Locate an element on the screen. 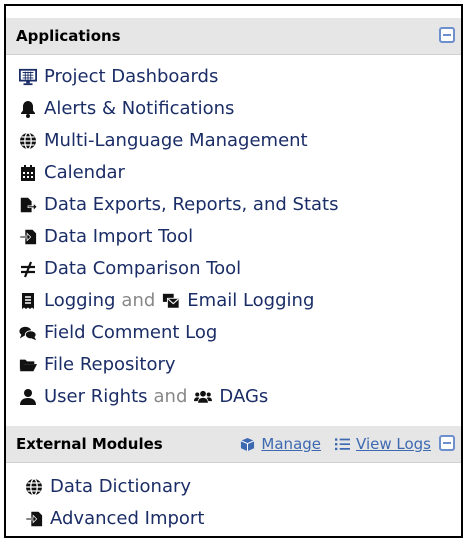  data-import-label: Data Import Tool is located at coordinates (119, 236).